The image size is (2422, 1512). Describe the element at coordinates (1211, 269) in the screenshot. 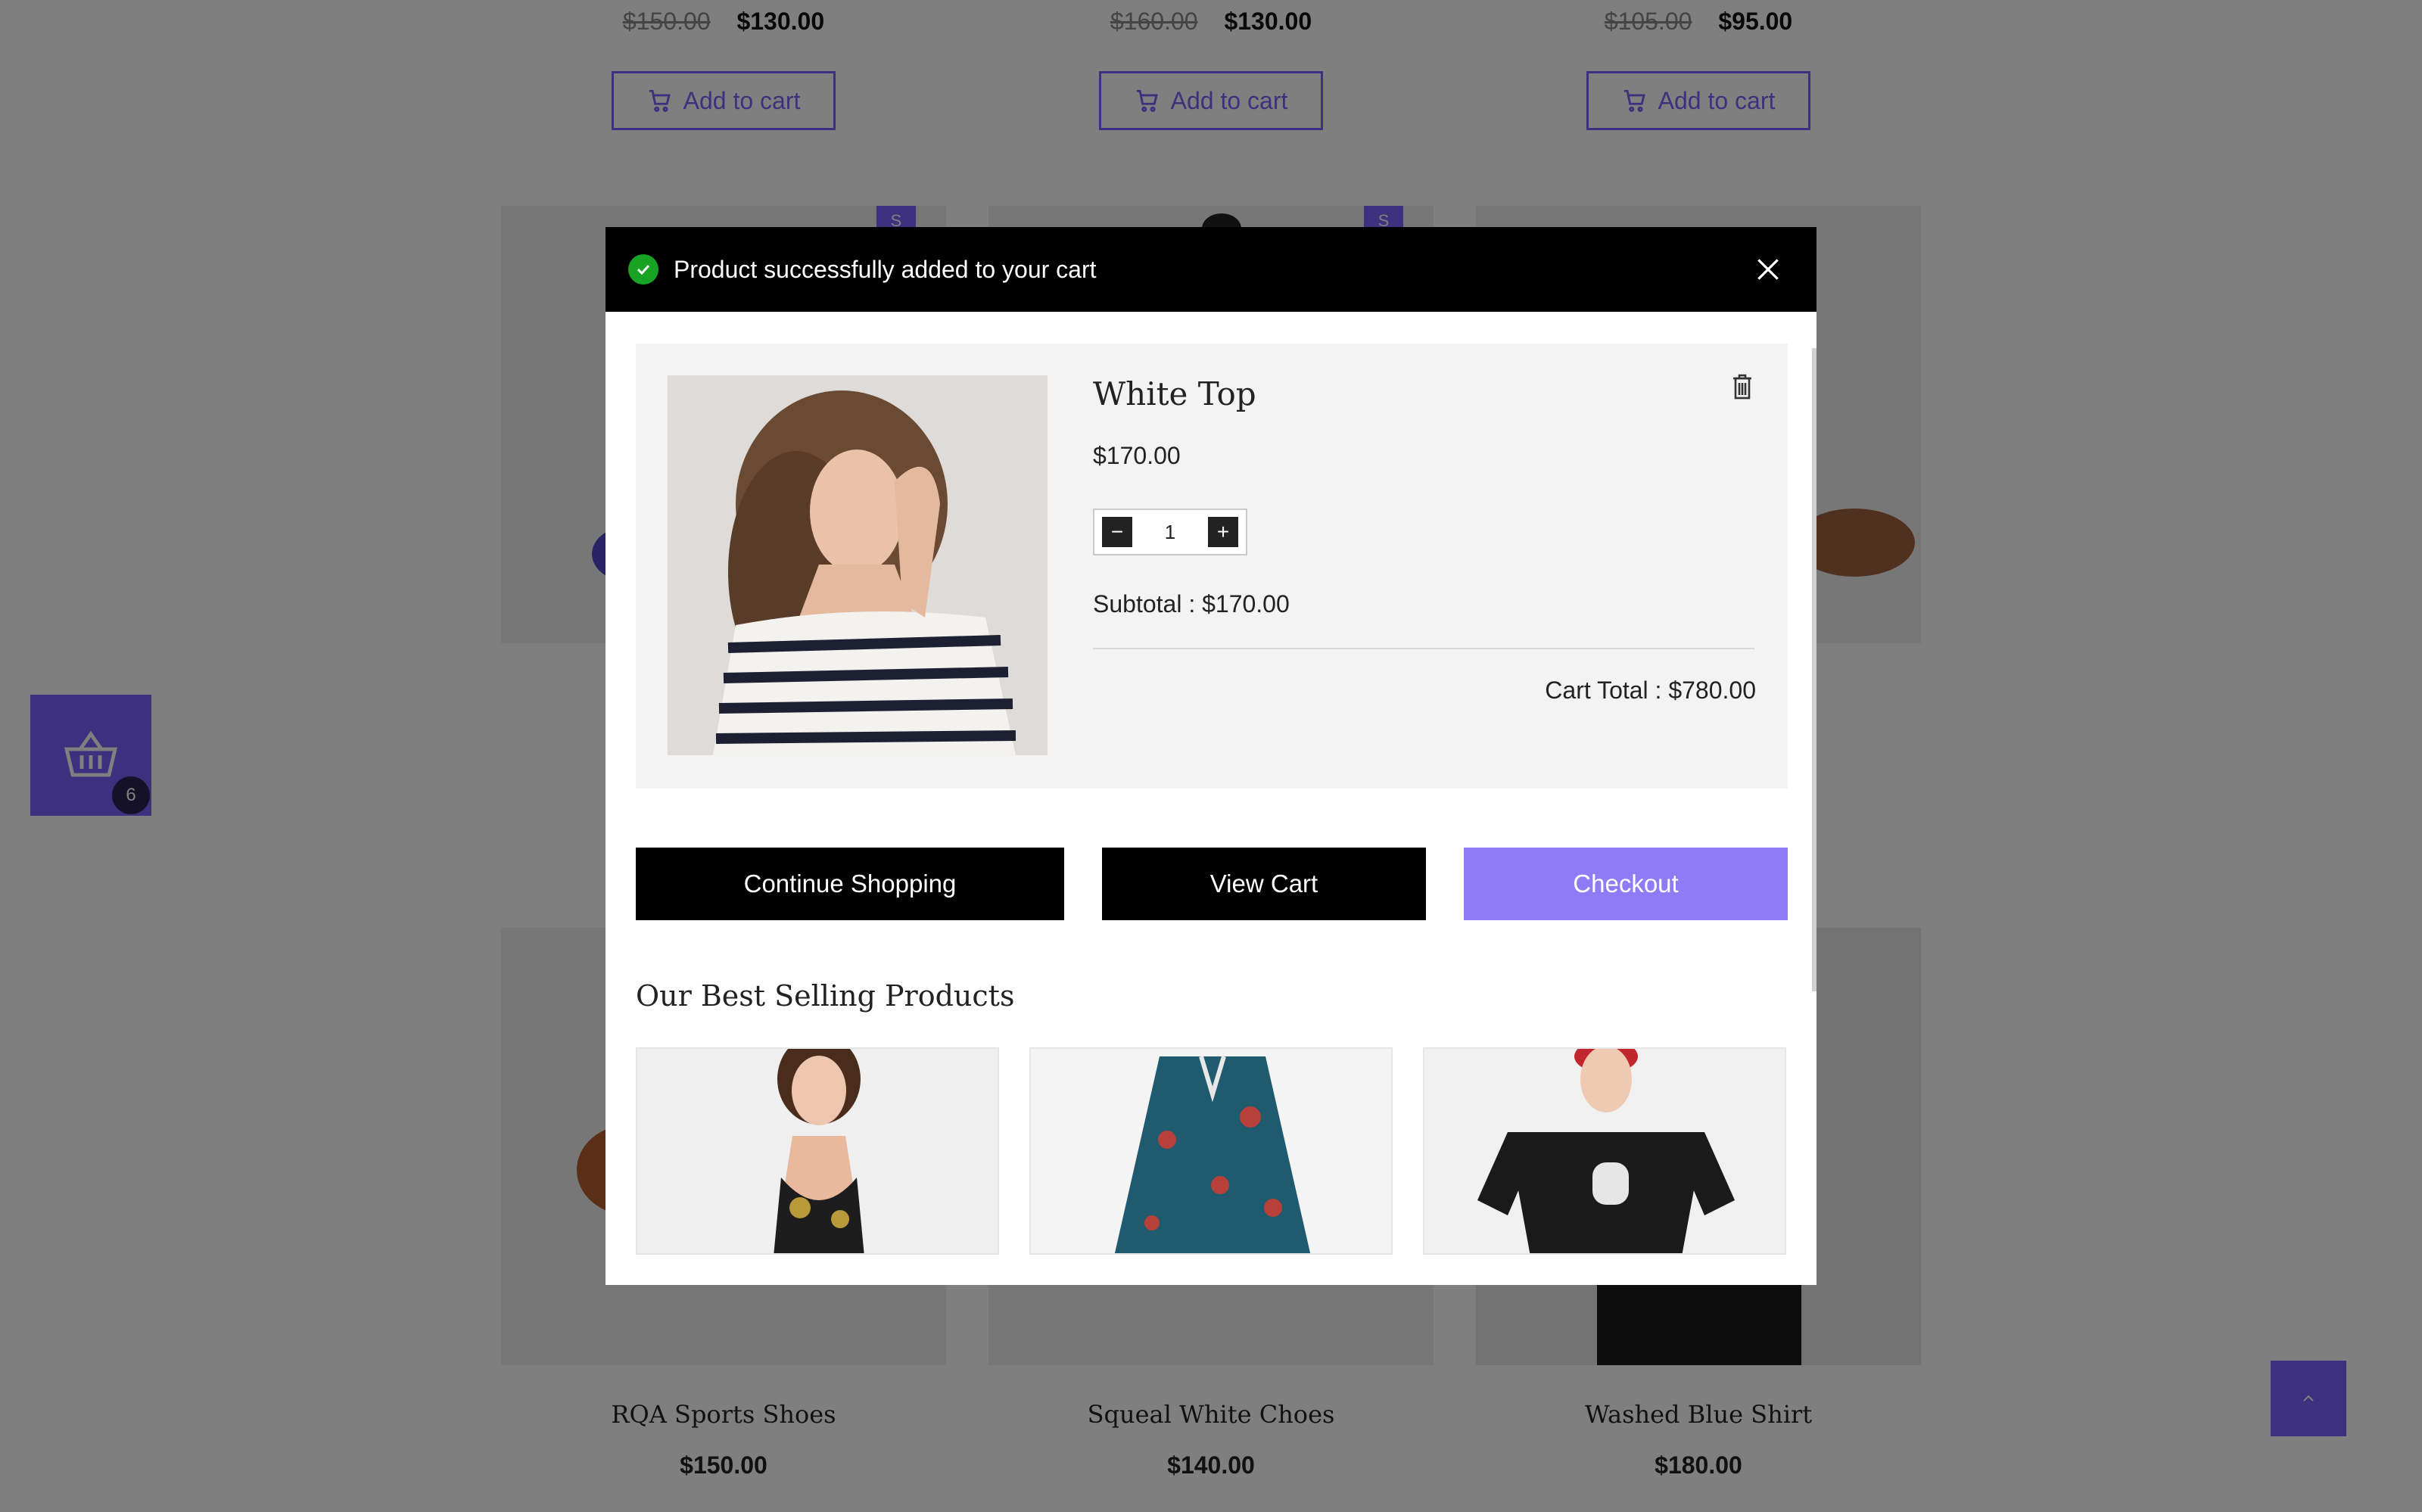

I see `modal-header: Product successfully added to your cart` at that location.